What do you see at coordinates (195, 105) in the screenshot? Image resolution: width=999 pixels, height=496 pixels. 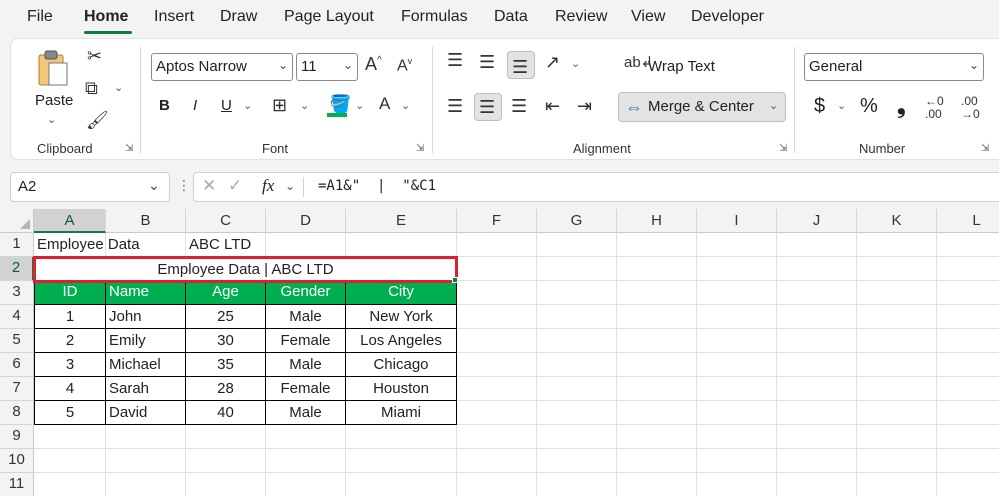 I see `italic-button: I` at bounding box center [195, 105].